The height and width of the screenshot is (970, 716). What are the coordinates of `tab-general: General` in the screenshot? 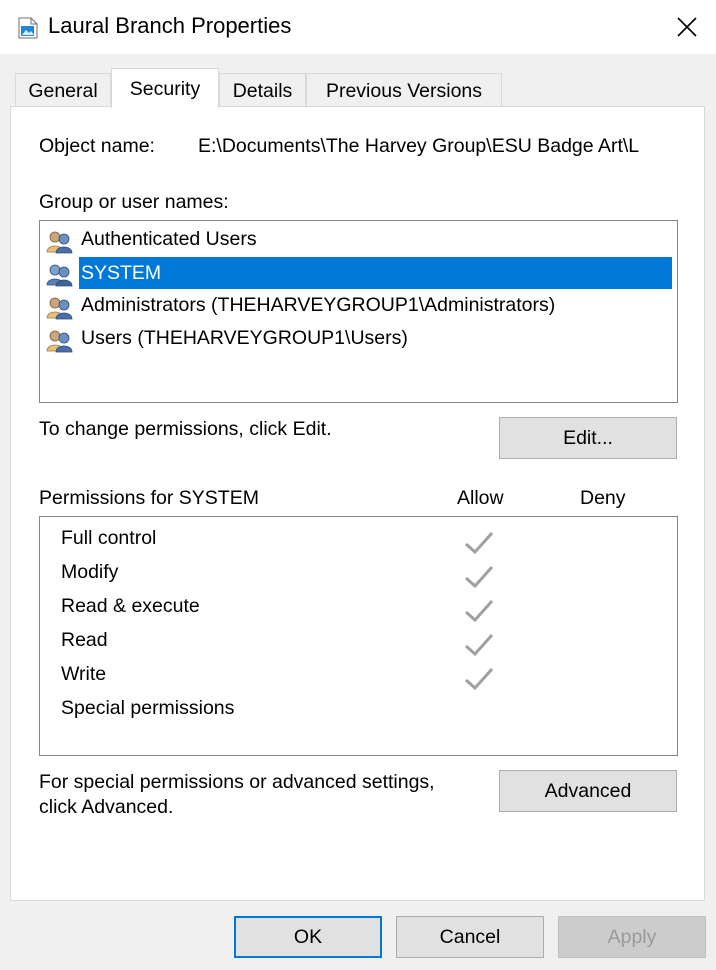 It's located at (63, 90).